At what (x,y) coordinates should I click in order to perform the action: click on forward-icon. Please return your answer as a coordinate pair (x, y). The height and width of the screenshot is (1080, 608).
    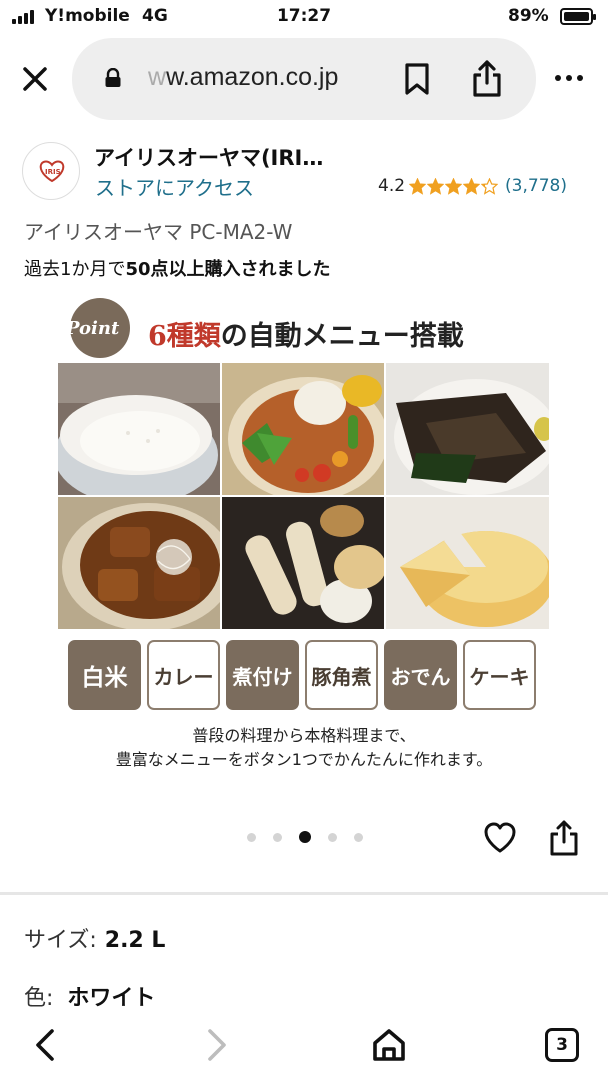
    Looking at the image, I should click on (217, 1045).